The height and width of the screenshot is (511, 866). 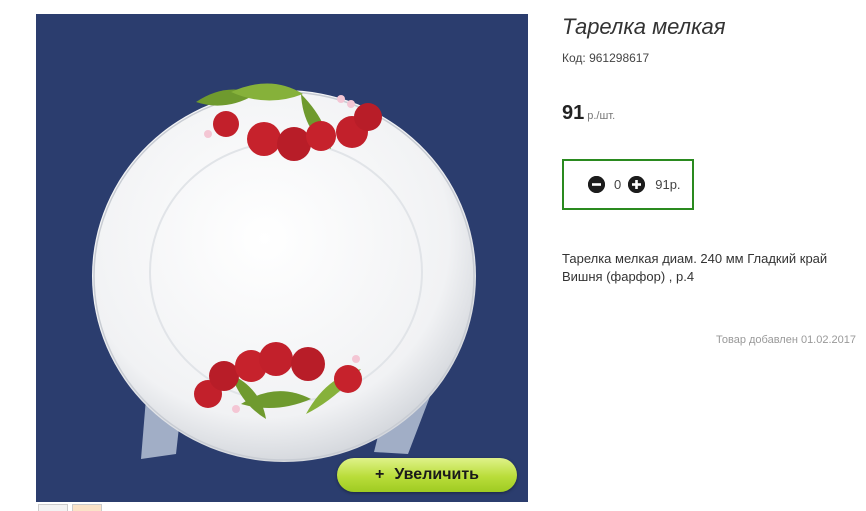 What do you see at coordinates (573, 113) in the screenshot?
I see `price-value: 91` at bounding box center [573, 113].